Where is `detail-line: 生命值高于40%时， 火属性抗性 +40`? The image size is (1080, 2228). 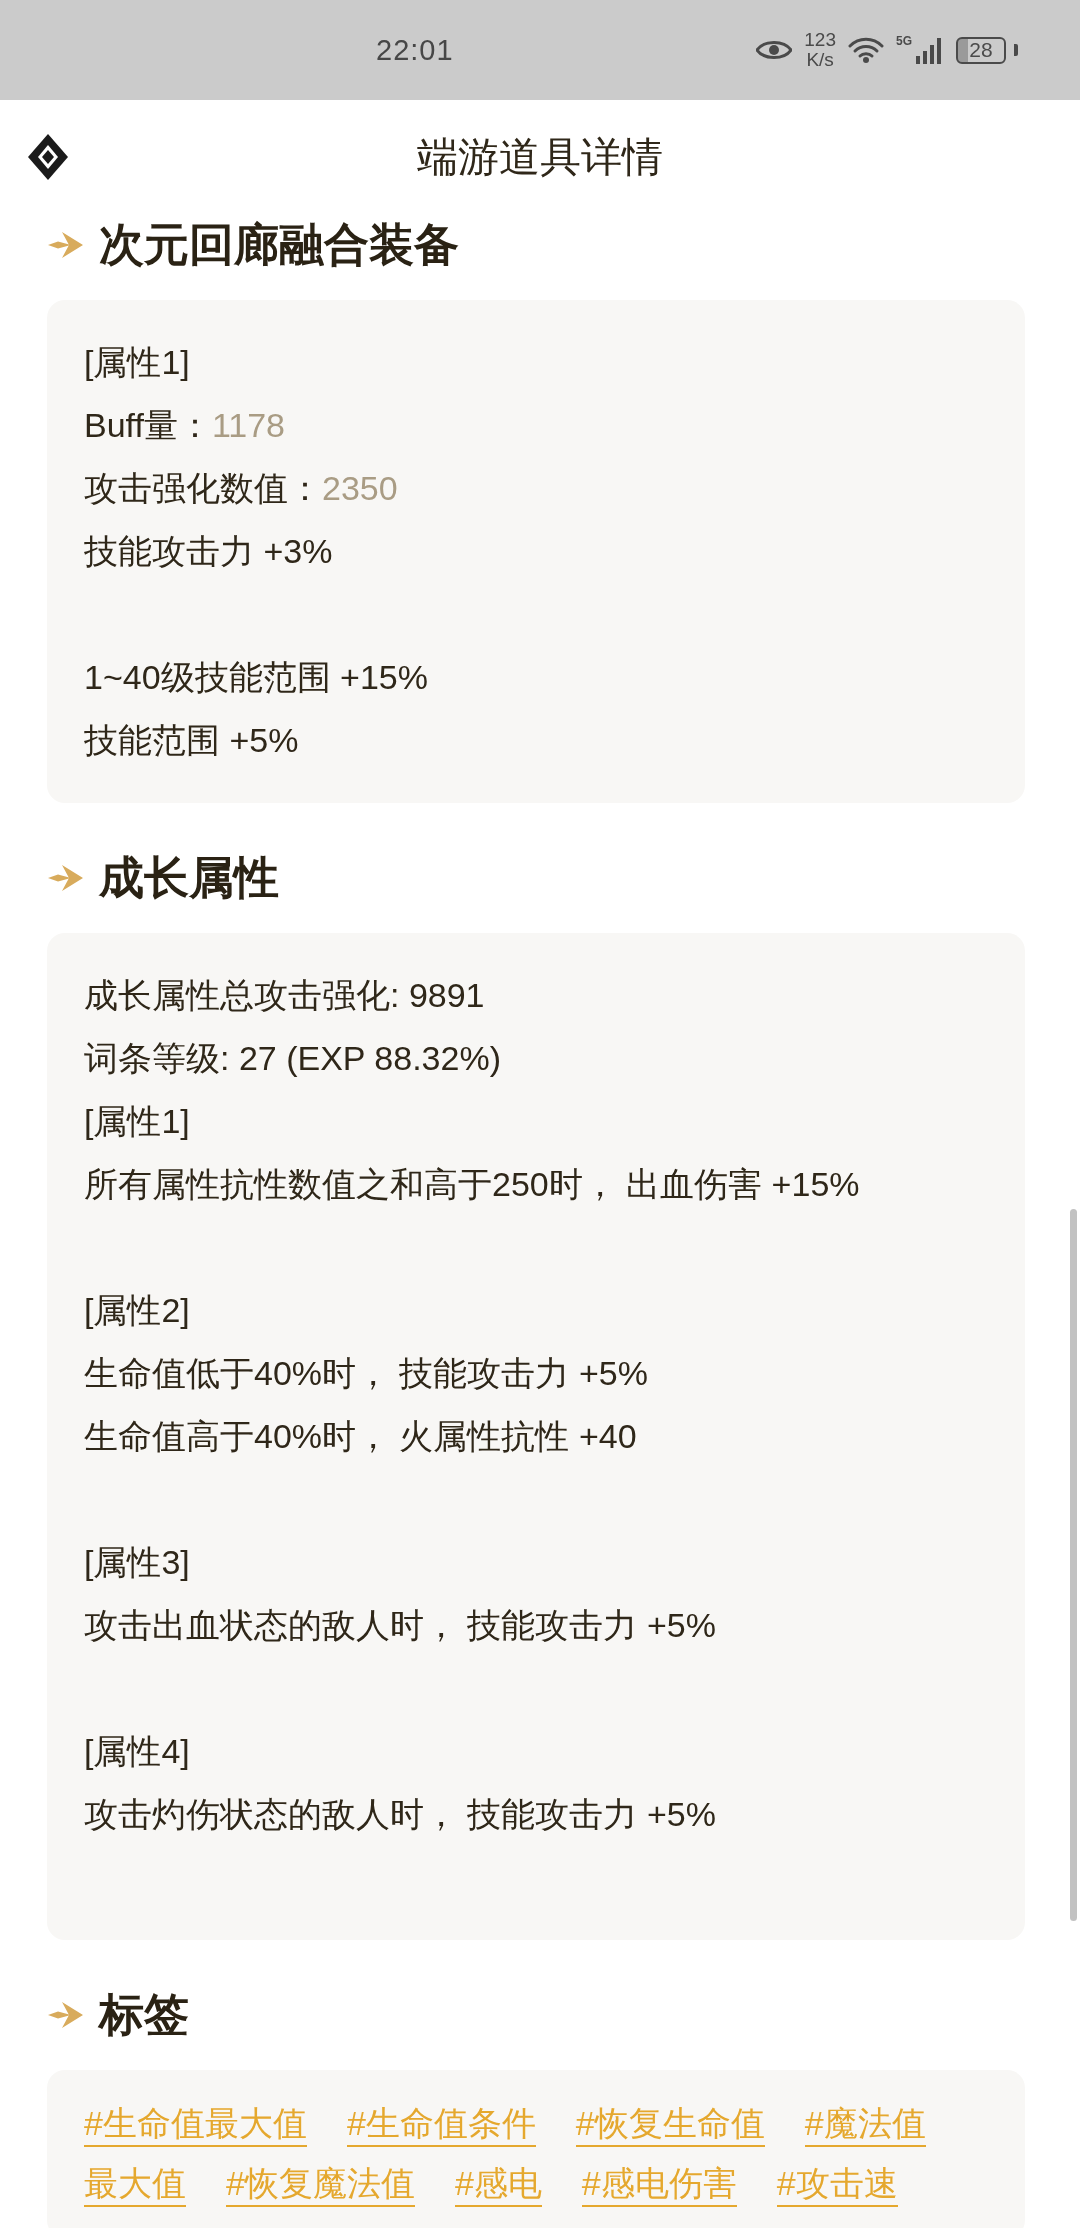 detail-line: 生命值高于40%时， 火属性抗性 +40 is located at coordinates (361, 1436).